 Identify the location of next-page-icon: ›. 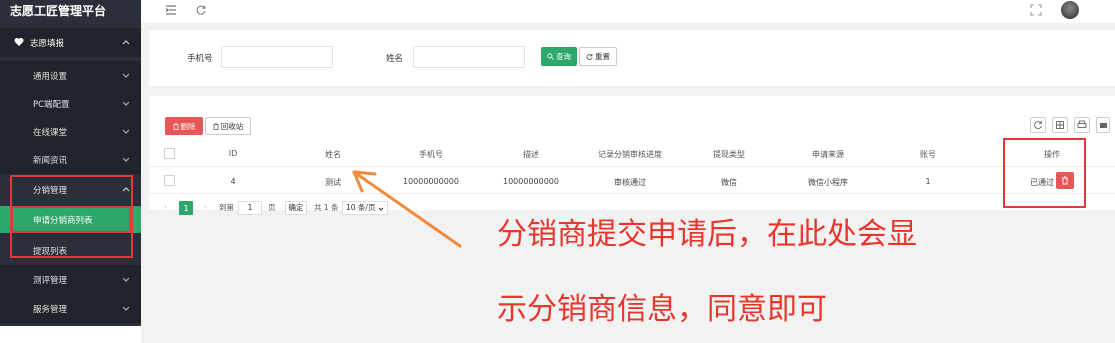
(205, 206).